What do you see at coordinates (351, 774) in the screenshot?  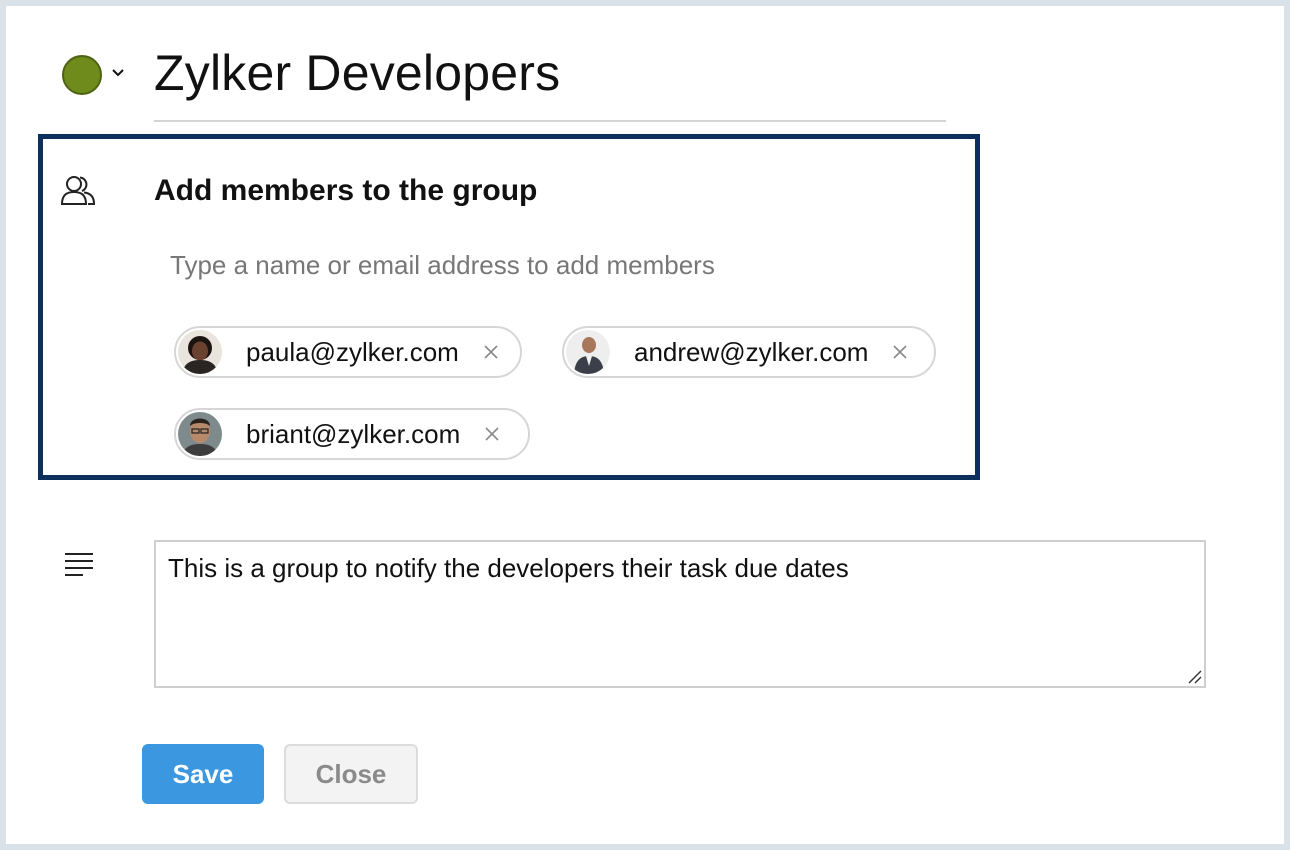 I see `close-button: Close` at bounding box center [351, 774].